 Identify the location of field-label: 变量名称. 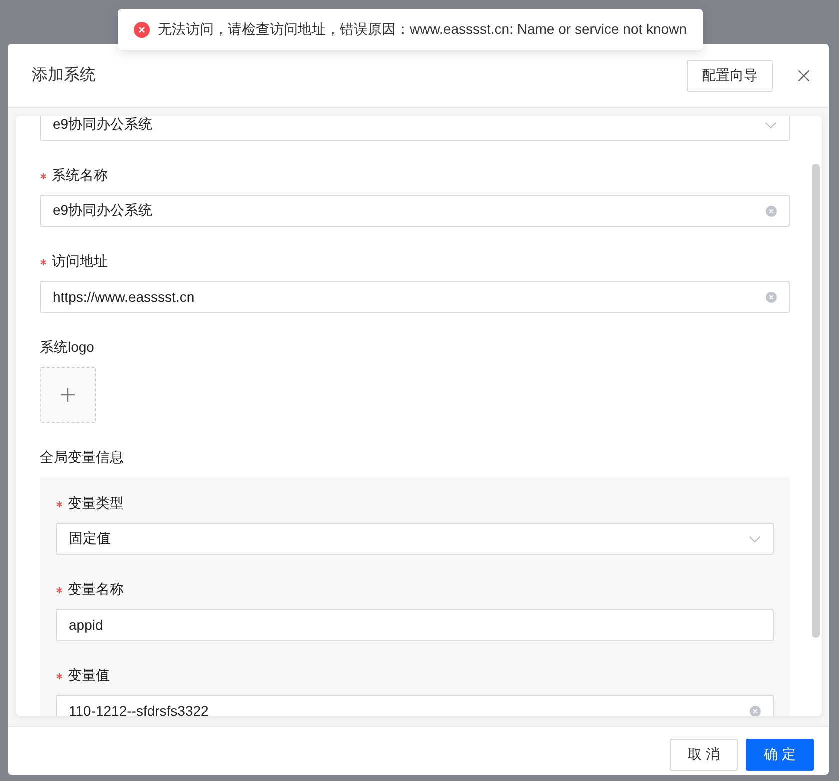
(96, 590).